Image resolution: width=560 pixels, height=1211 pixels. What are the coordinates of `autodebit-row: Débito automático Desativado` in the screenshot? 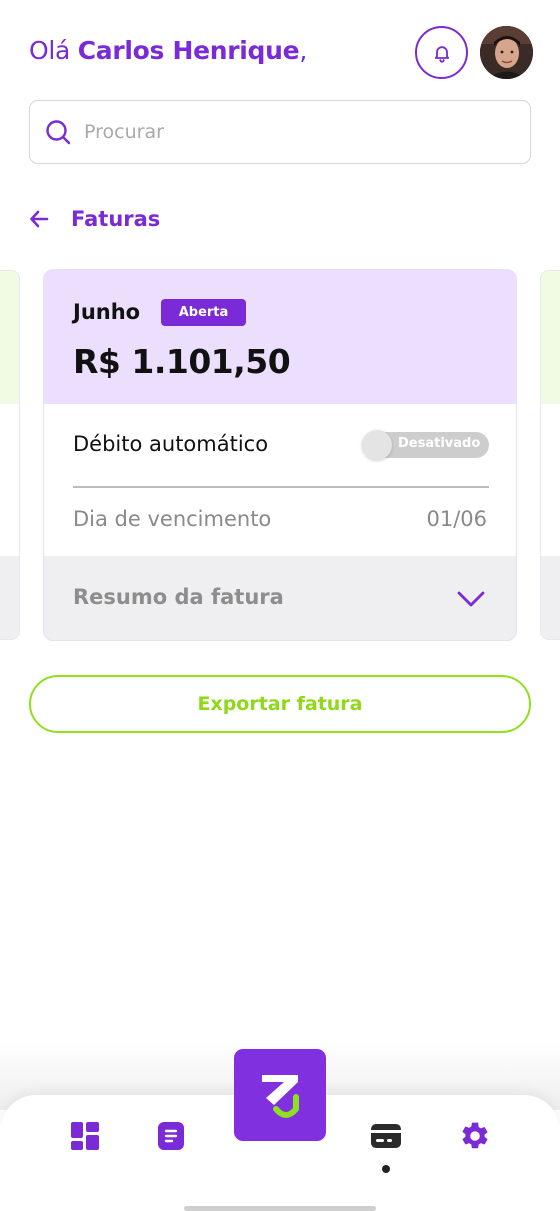 It's located at (280, 445).